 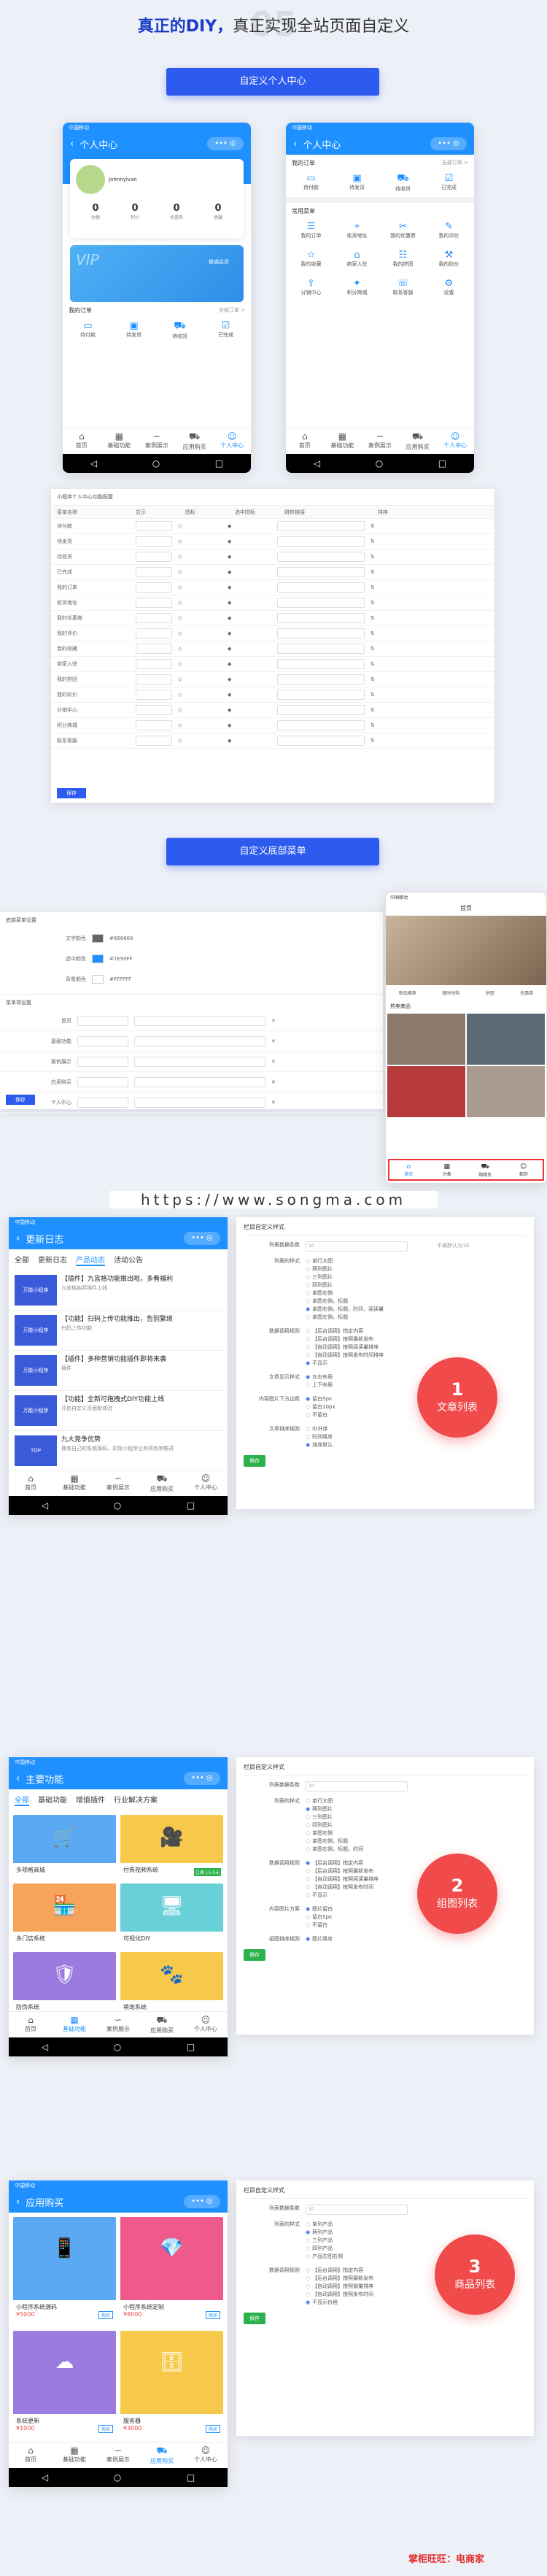 I want to click on menu-link-input, so click(x=199, y=1061).